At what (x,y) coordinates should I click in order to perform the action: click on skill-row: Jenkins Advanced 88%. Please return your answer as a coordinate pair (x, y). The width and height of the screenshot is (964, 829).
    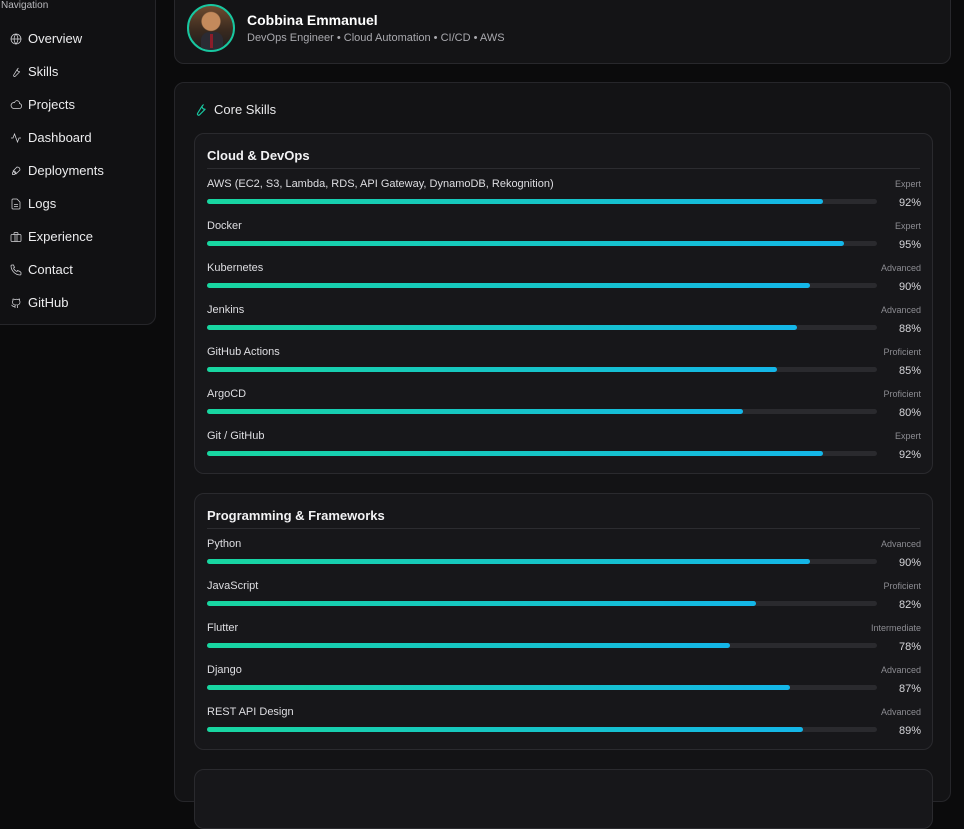
    Looking at the image, I should click on (564, 323).